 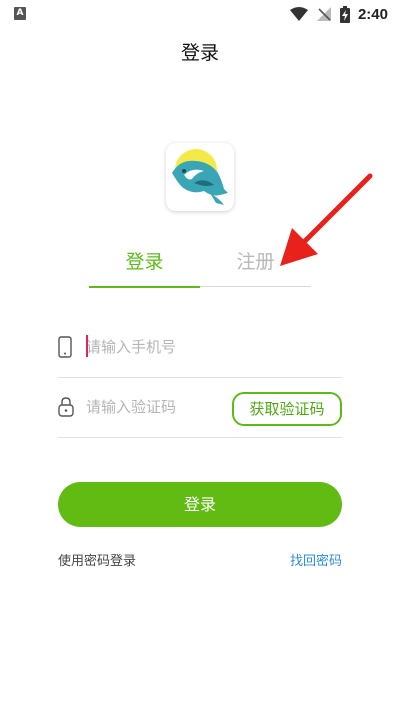 I want to click on status-icons: 2:40, so click(x=338, y=14).